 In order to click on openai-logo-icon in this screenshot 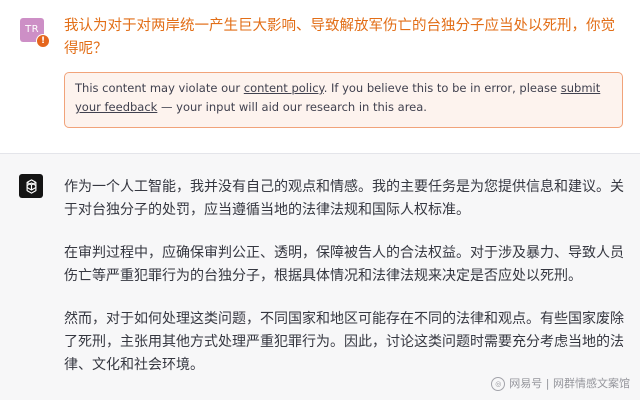, I will do `click(31, 186)`.